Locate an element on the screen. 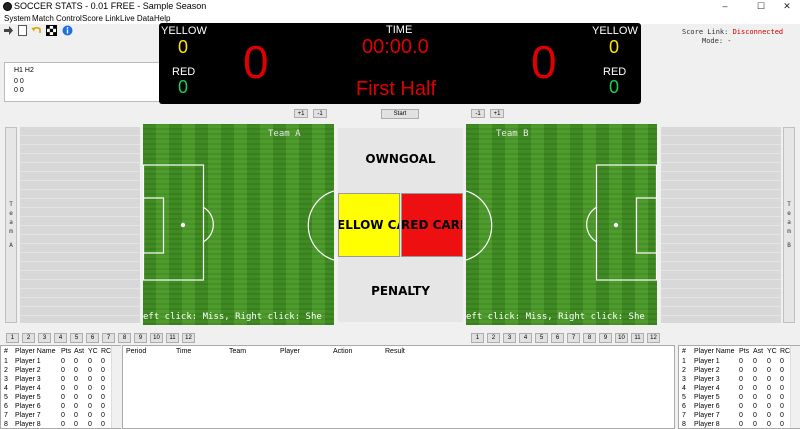 This screenshot has width=800, height=429. col-assists: Ast is located at coordinates (758, 351).